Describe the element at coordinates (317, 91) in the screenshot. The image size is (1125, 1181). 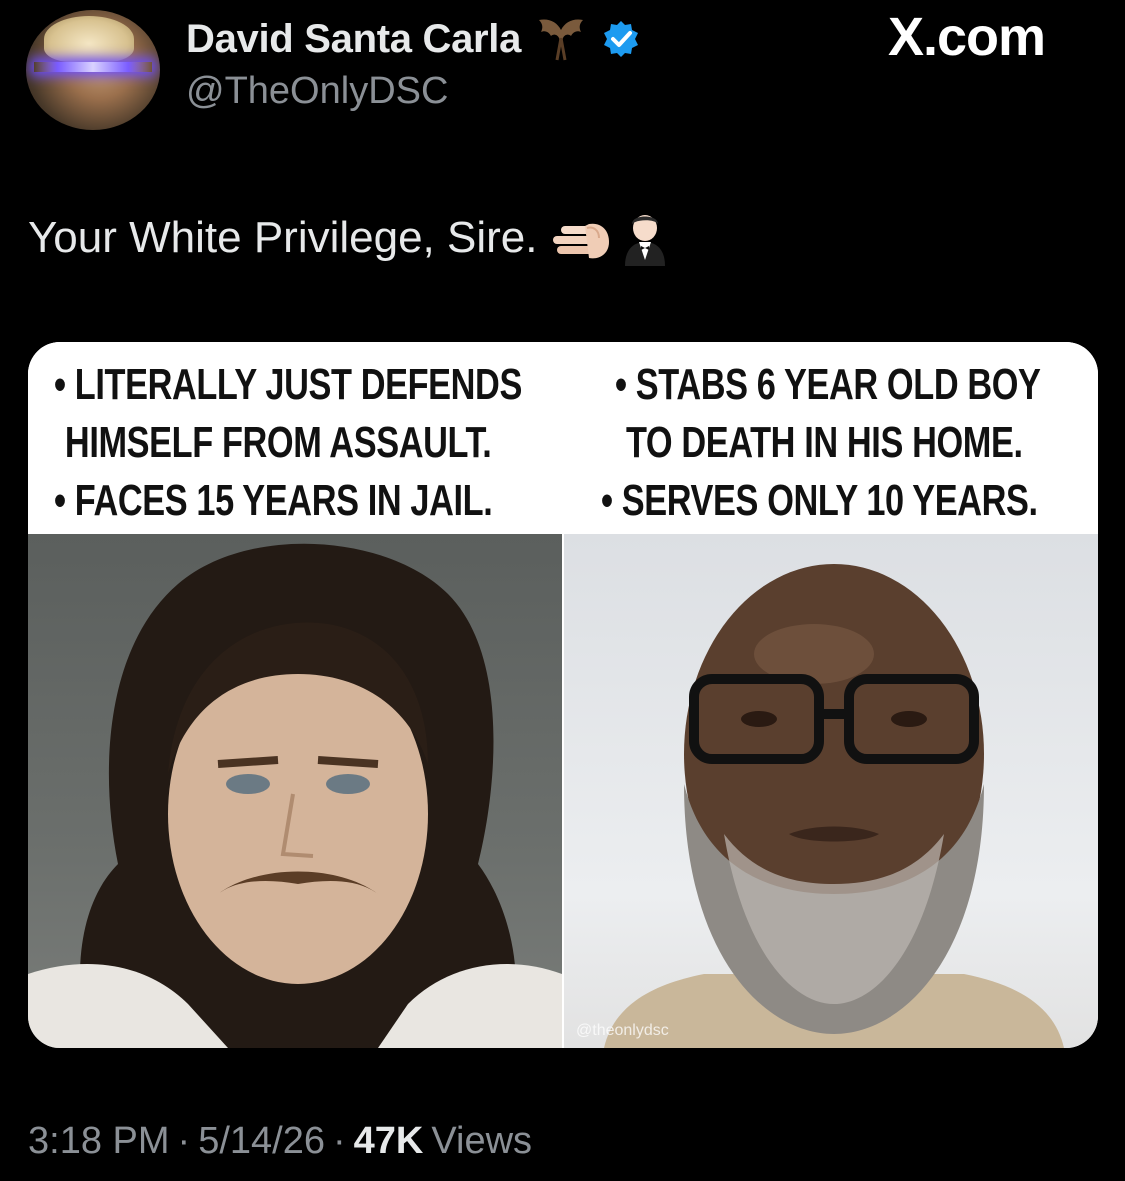
I see `user-handle: @TheOnlyDSC` at that location.